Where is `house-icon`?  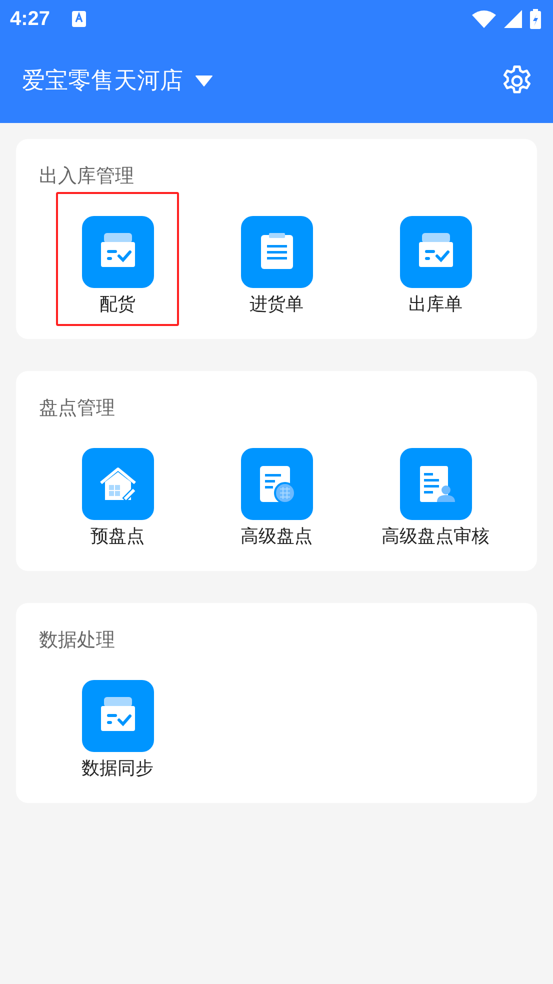
house-icon is located at coordinates (118, 484).